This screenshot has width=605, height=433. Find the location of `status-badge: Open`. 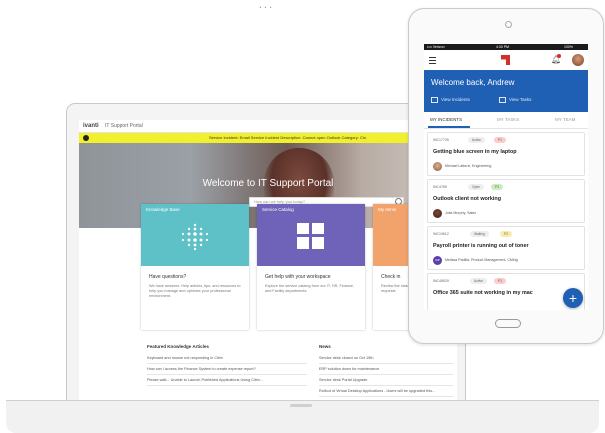

status-badge: Open is located at coordinates (476, 187).